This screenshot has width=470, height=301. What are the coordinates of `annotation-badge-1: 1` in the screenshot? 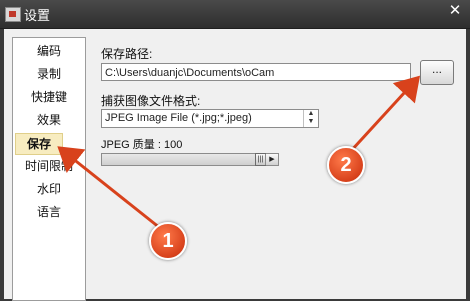 It's located at (168, 241).